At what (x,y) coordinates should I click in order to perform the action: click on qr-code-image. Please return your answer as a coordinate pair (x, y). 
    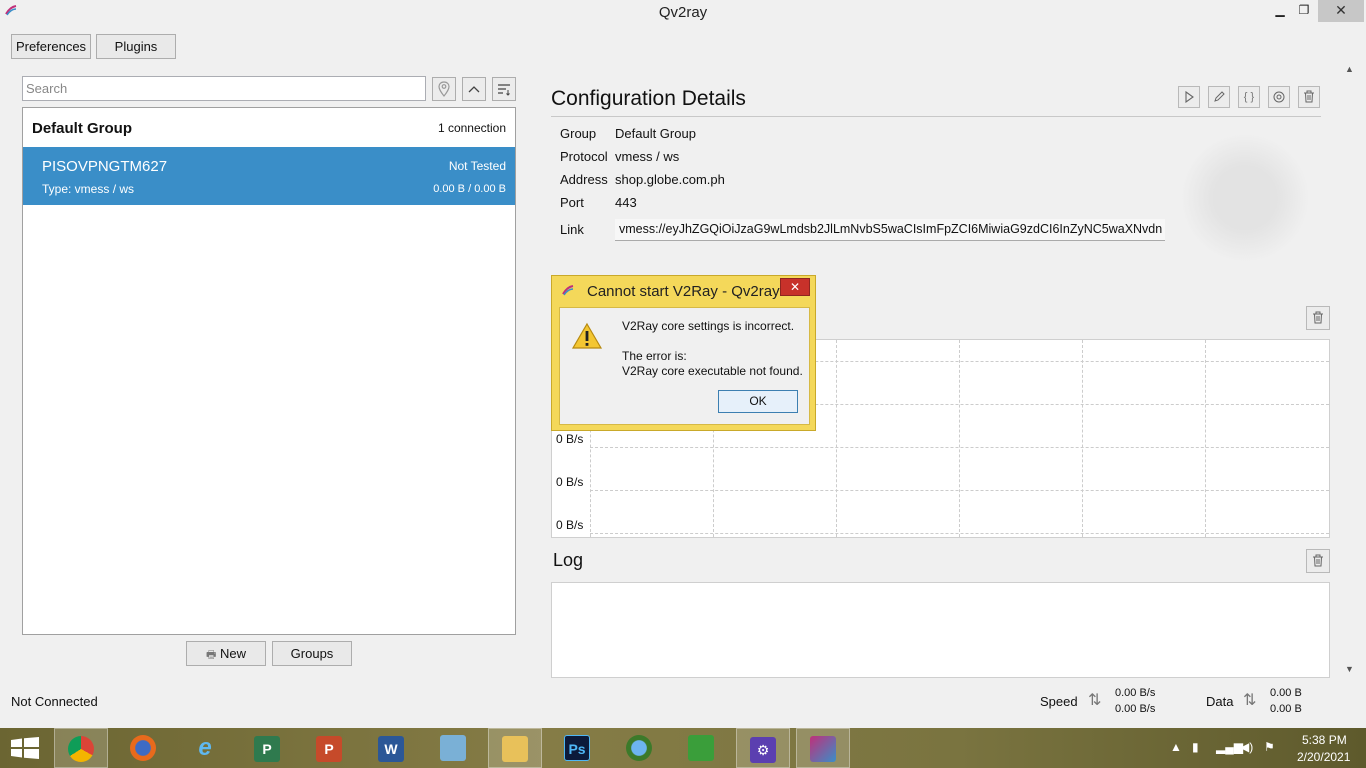
    Looking at the image, I should click on (1245, 198).